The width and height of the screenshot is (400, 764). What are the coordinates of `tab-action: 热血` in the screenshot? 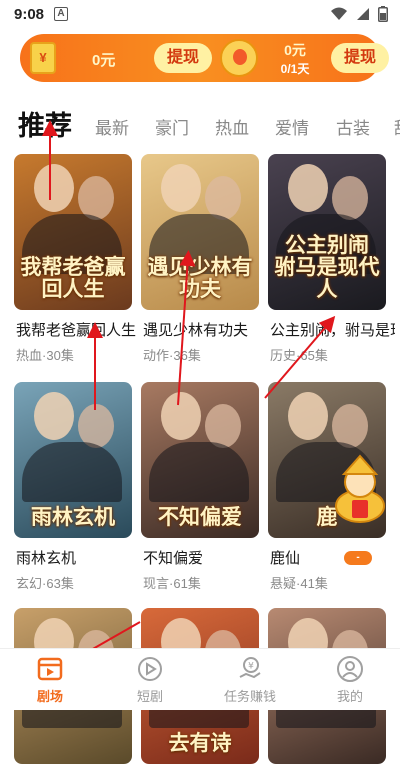 It's located at (232, 126).